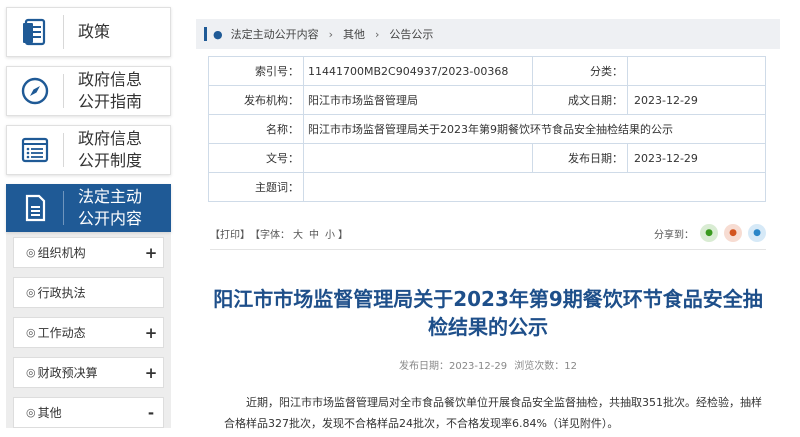 This screenshot has width=800, height=437. I want to click on breadcrumb: ● 法定主动公开内容 › 其他 › 公告公示, so click(488, 34).